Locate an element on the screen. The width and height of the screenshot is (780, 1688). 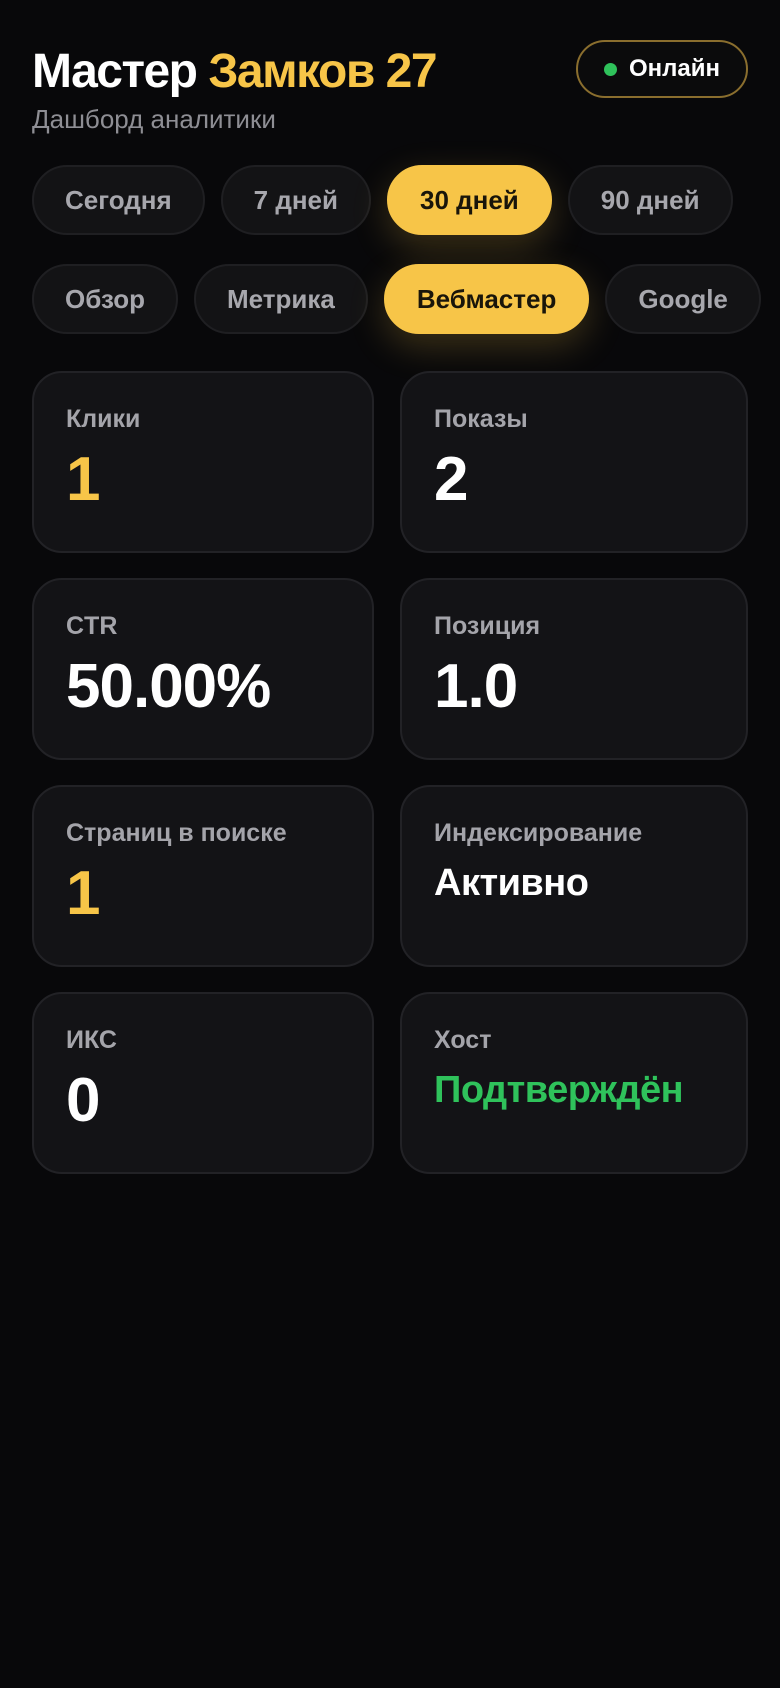
status-badge: Онлайн is located at coordinates (662, 69).